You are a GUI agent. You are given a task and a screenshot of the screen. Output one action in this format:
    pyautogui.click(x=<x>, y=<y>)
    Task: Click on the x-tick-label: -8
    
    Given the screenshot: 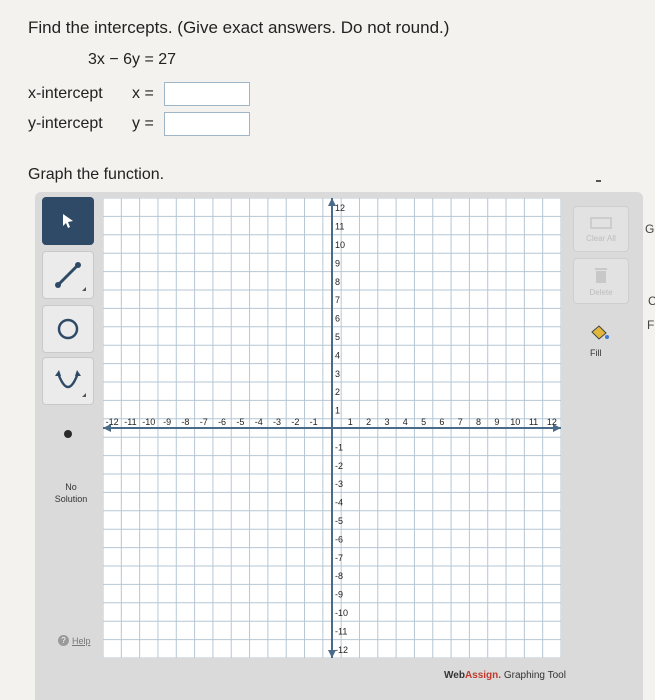 What is the action you would take?
    pyautogui.click(x=185, y=422)
    